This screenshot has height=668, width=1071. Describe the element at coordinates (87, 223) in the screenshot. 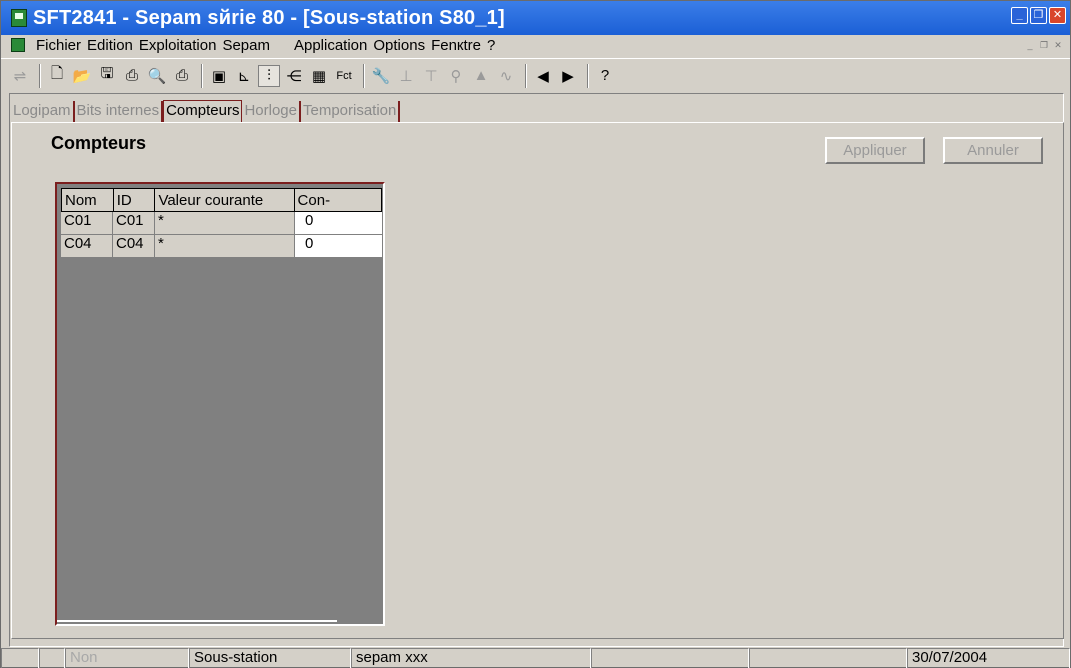

I see `cell-nom: C01` at that location.